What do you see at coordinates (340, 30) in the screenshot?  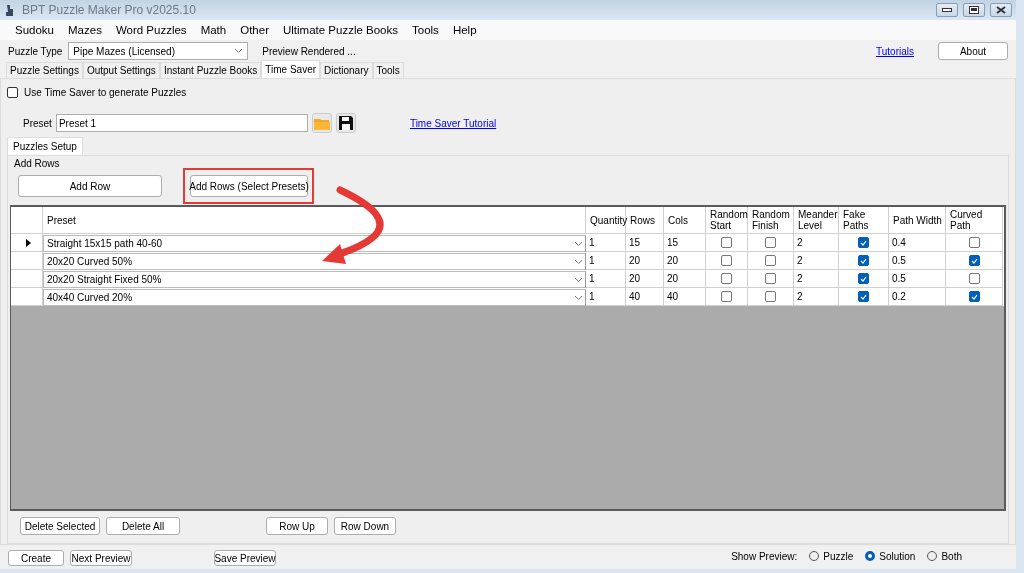 I see `menu-item: Ultimate Puzzle Books` at bounding box center [340, 30].